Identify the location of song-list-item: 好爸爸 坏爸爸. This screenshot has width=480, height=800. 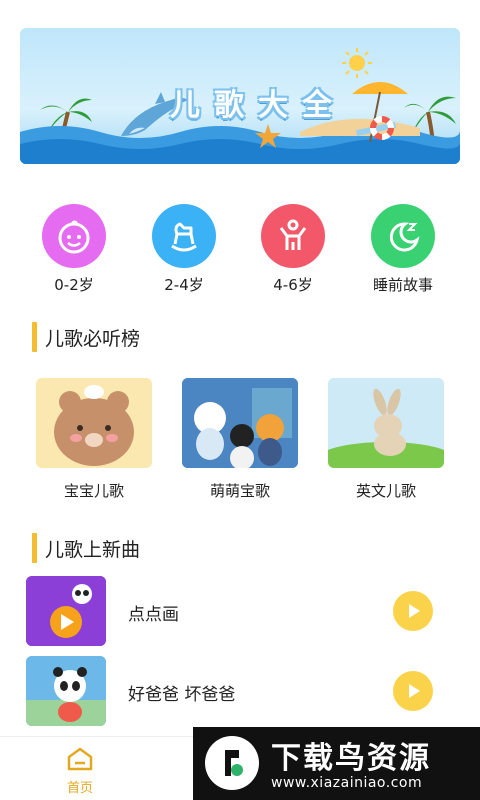
(246, 691).